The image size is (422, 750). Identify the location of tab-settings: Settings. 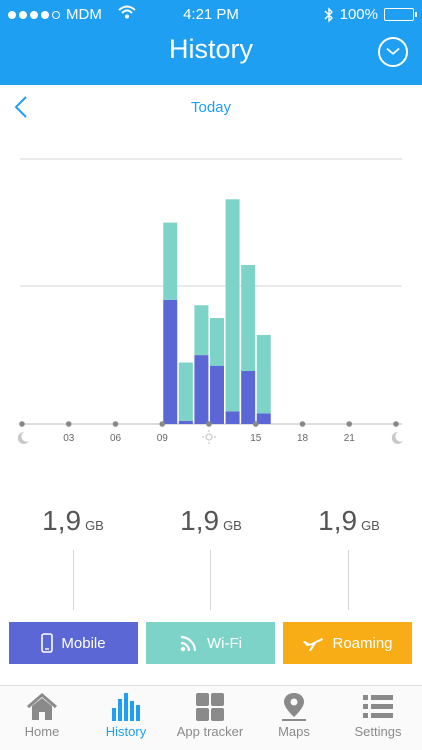
(378, 718).